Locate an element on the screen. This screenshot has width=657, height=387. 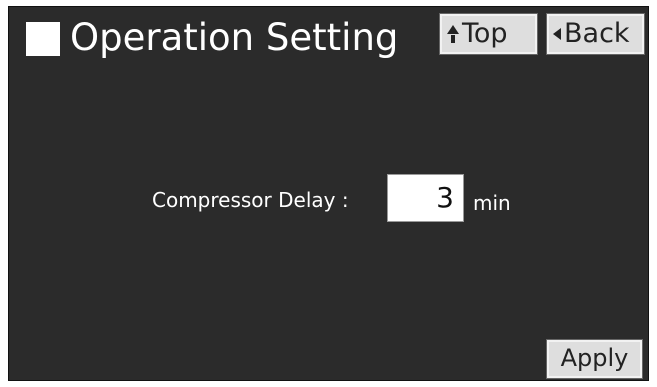
compressor-delay-input: 3 is located at coordinates (425, 198).